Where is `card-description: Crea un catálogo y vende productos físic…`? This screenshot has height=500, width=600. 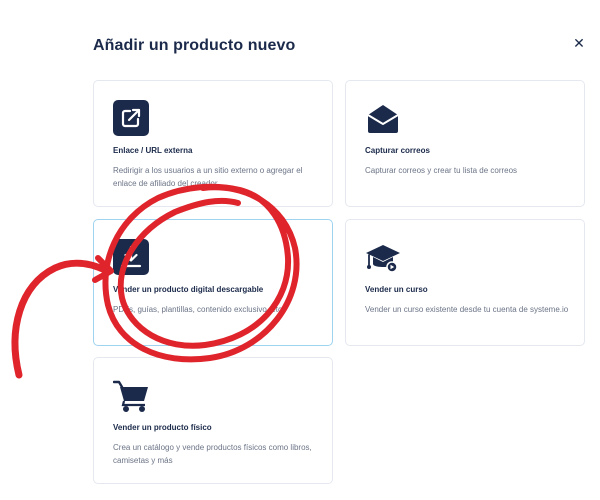
card-description: Crea un catálogo y vende productos físic… is located at coordinates (212, 454).